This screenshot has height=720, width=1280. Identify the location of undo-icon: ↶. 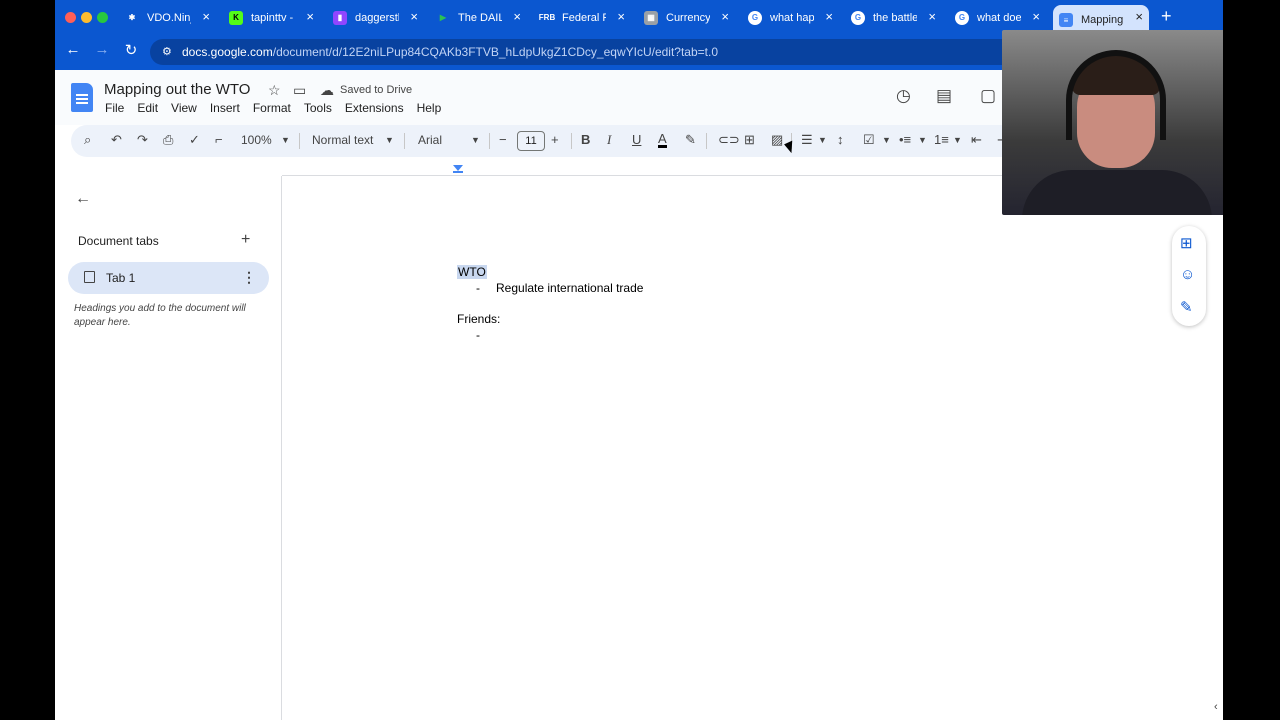
(116, 140).